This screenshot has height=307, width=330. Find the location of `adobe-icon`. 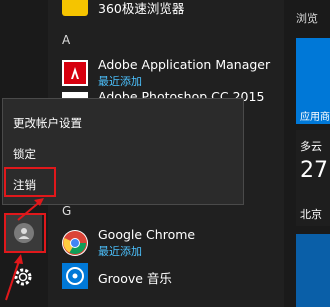

adobe-icon is located at coordinates (75, 73).